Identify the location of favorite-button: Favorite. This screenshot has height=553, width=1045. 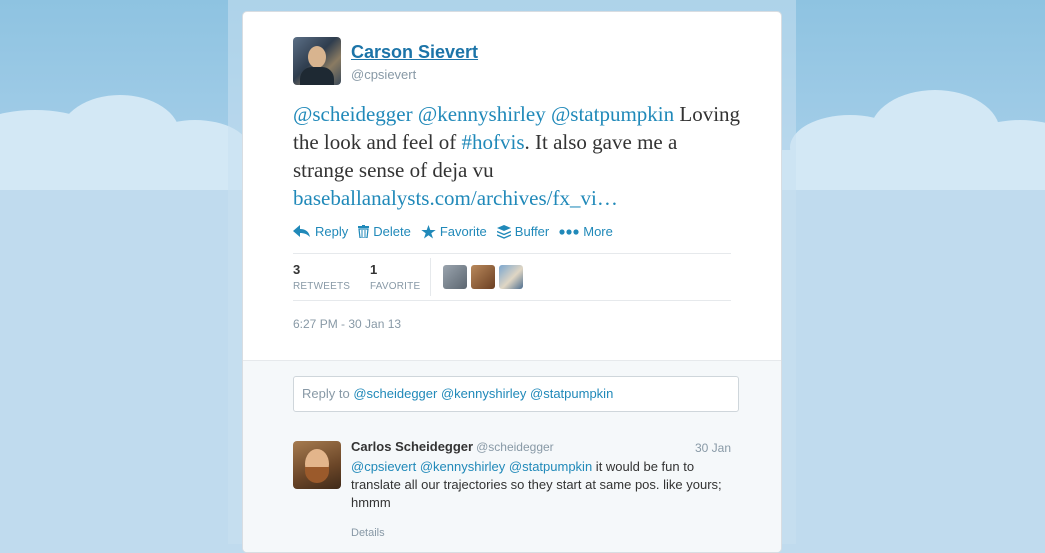
(454, 231).